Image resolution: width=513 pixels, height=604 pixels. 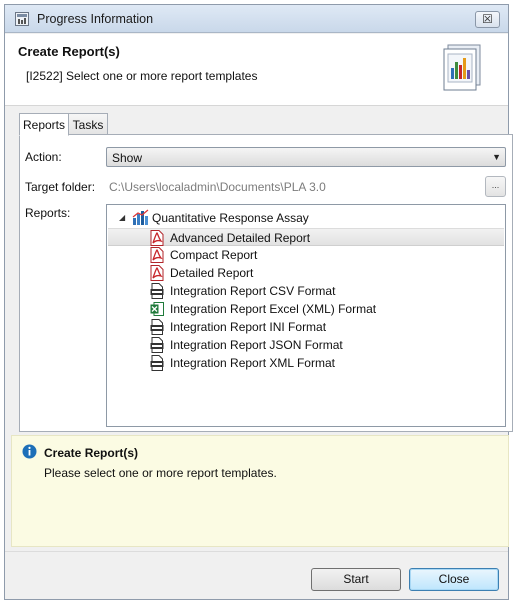 What do you see at coordinates (60, 187) in the screenshot?
I see `target-folder-label: Target folder:` at bounding box center [60, 187].